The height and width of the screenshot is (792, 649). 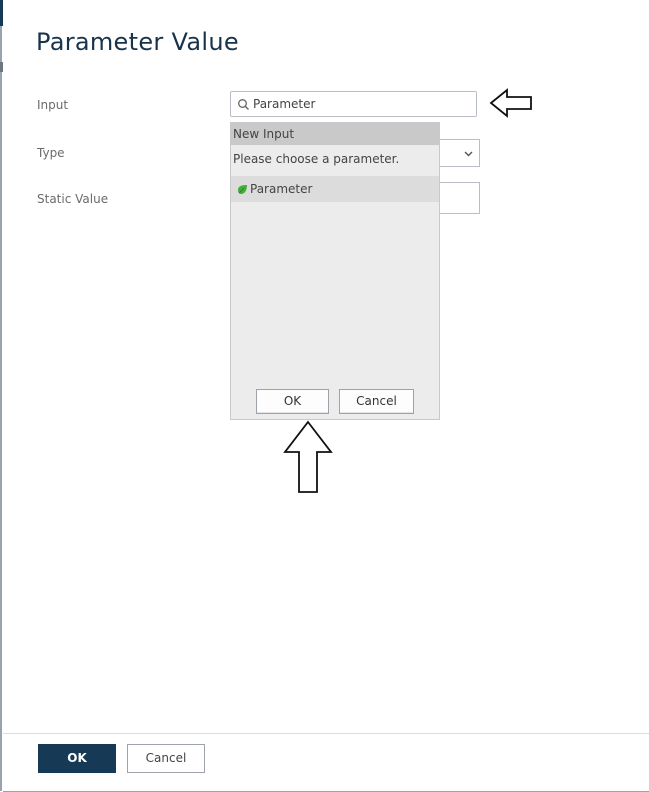 I want to click on parameter-search-input, so click(x=358, y=104).